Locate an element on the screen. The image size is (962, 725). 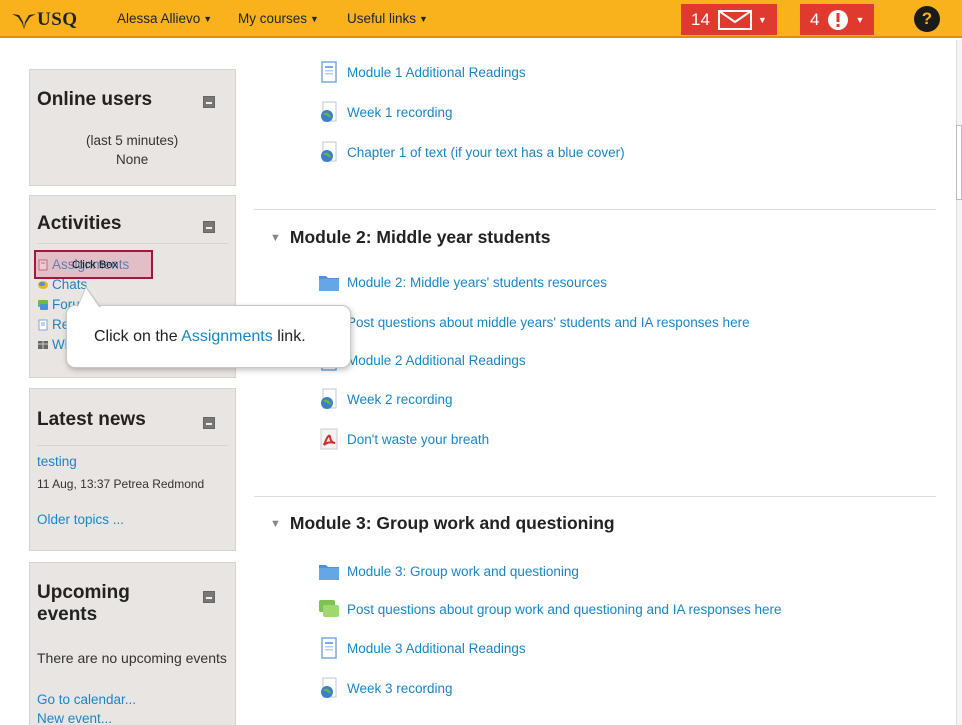
tutorial-callout: Click on the Assignments link. is located at coordinates (208, 327).